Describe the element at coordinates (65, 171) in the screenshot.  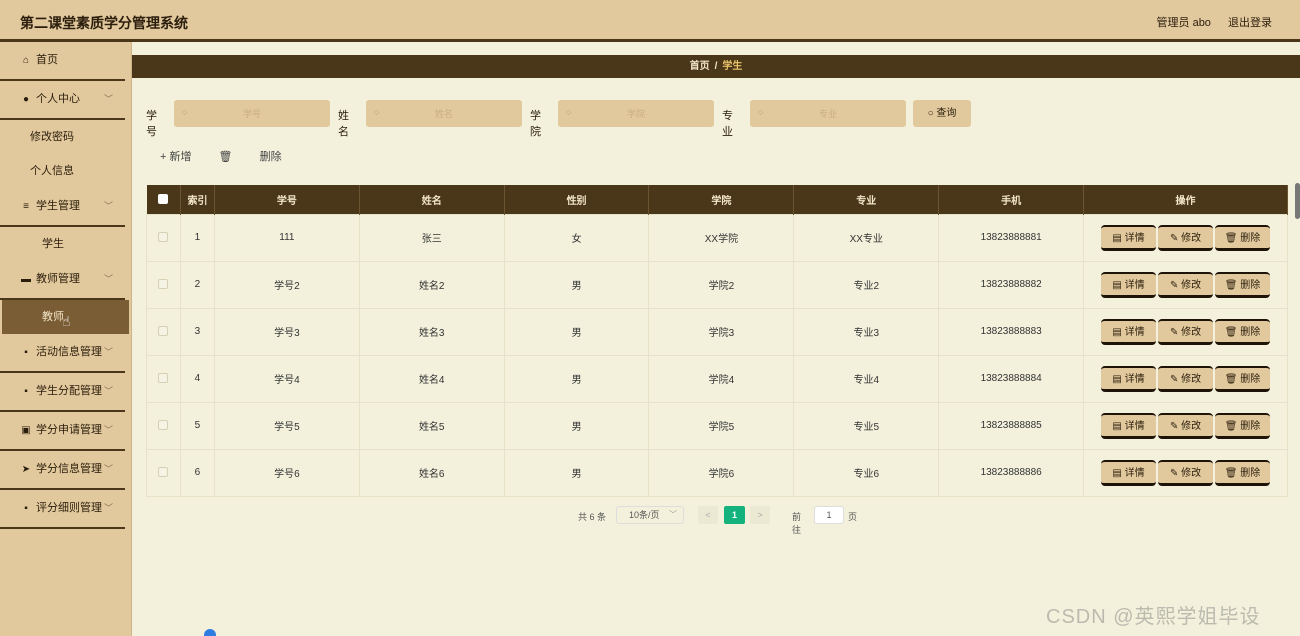
I see `sidebar-subitem-profile: 个人信息` at that location.